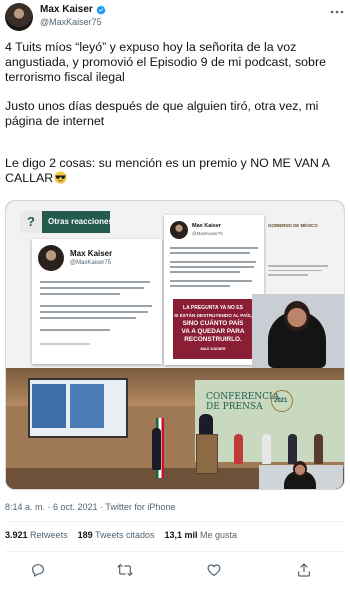 The image size is (350, 613). What do you see at coordinates (213, 308) in the screenshot?
I see `quote-line: LA PREGUNTA YA NO ES` at bounding box center [213, 308].